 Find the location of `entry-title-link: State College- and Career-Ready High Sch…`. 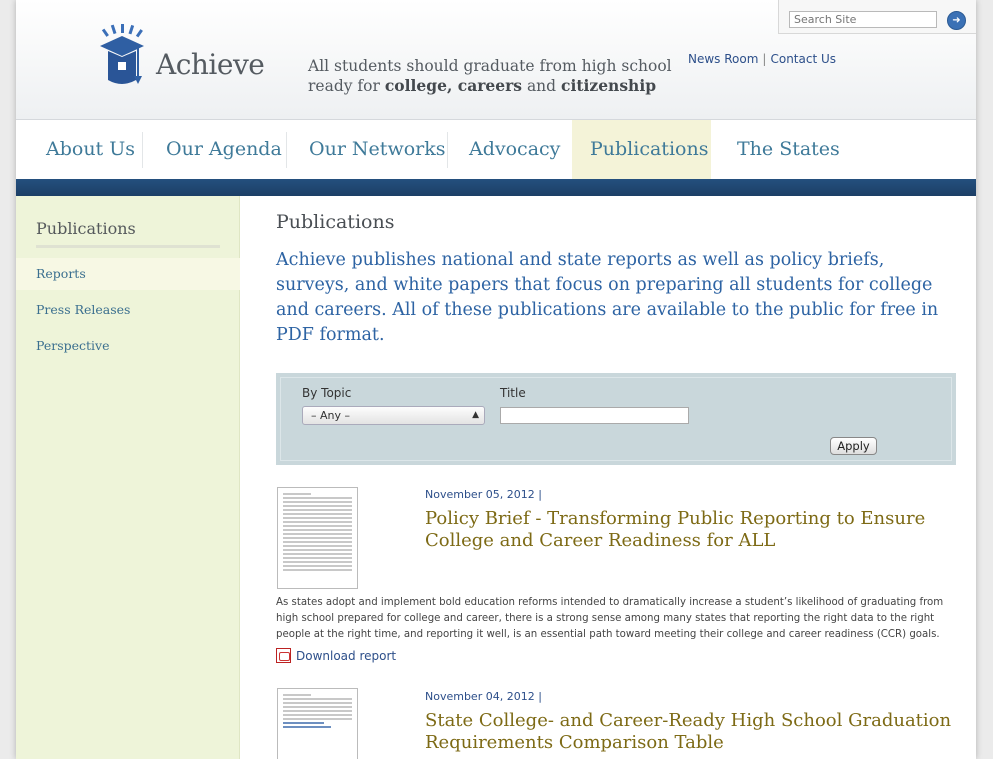

entry-title-link: State College- and Career-Ready High Sch… is located at coordinates (690, 732).